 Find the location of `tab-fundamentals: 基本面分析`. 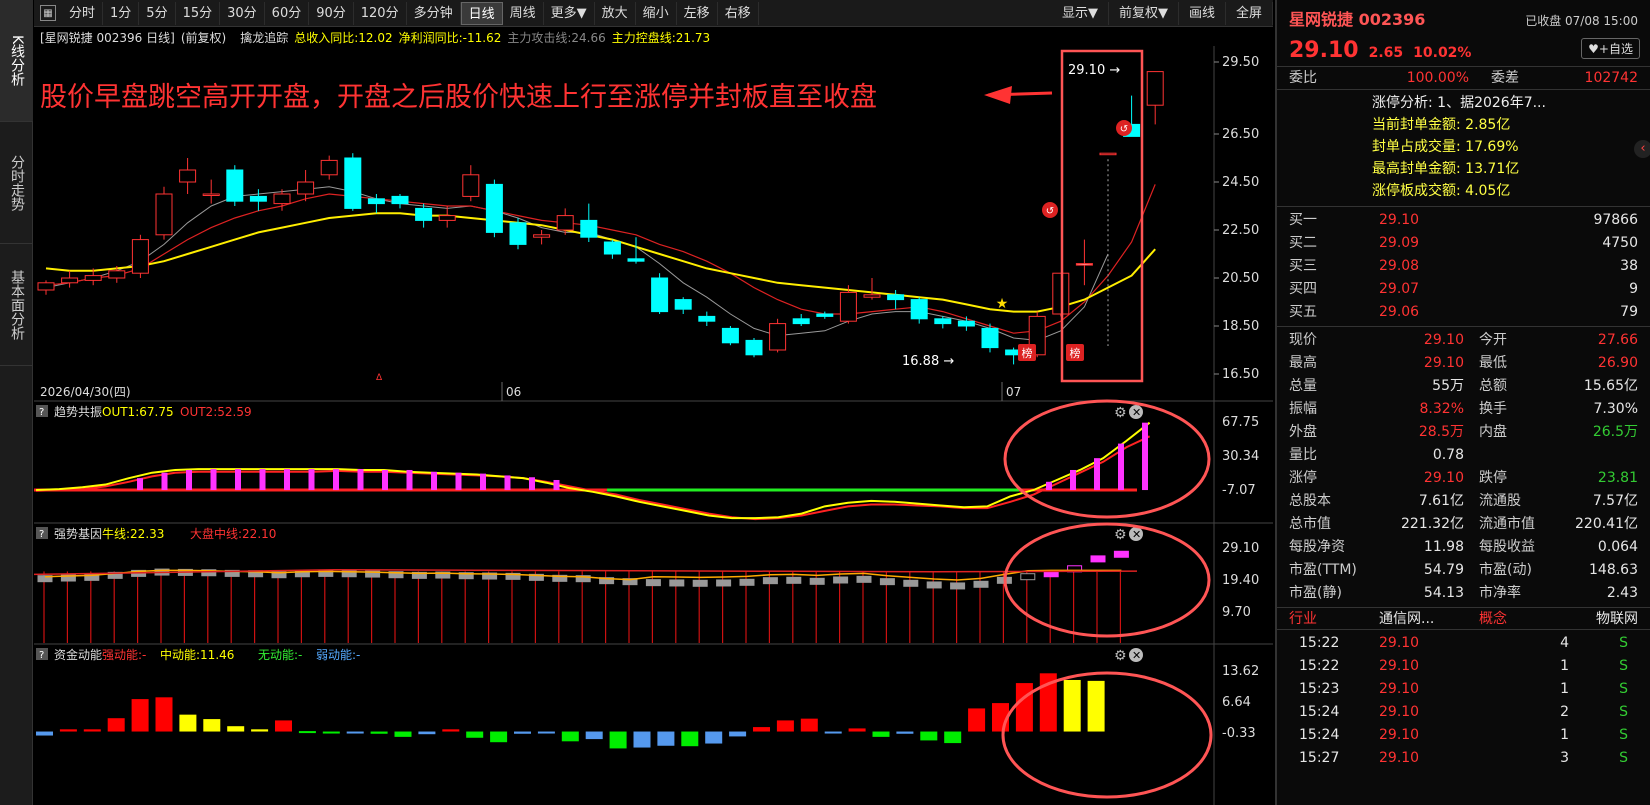

tab-fundamentals: 基本面分析 is located at coordinates (16, 305).